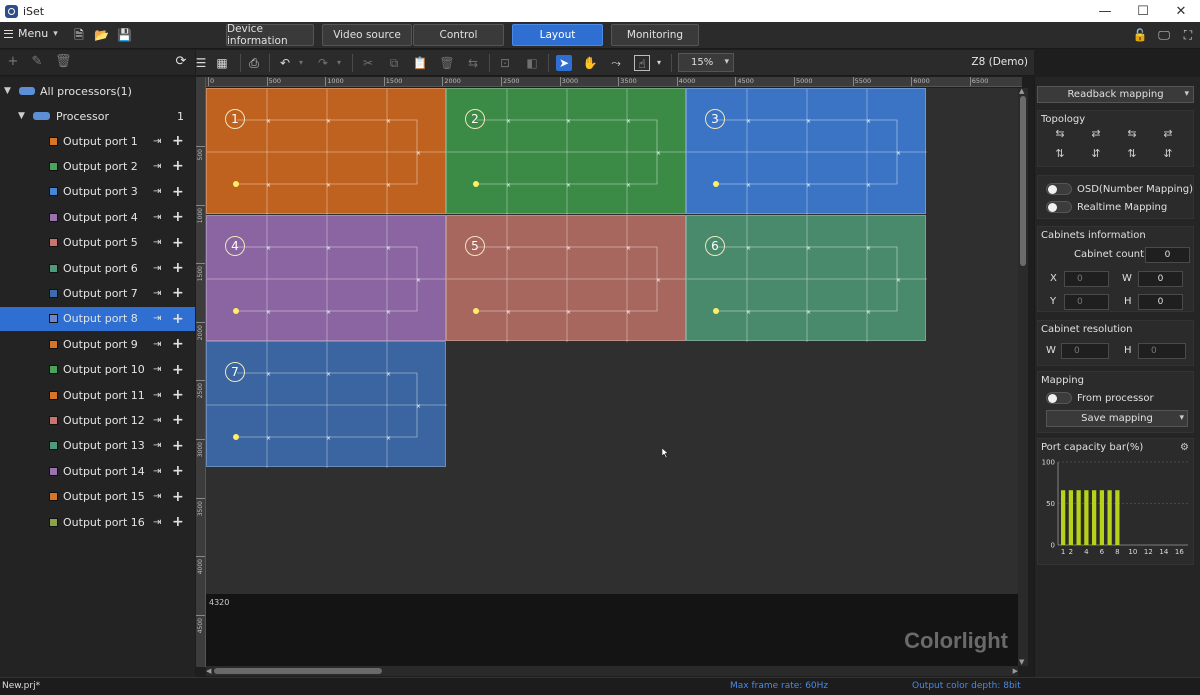 Image resolution: width=1200 pixels, height=695 pixels. What do you see at coordinates (1117, 418) in the screenshot?
I see `save-mapping-button: Save mapping ▾` at bounding box center [1117, 418].